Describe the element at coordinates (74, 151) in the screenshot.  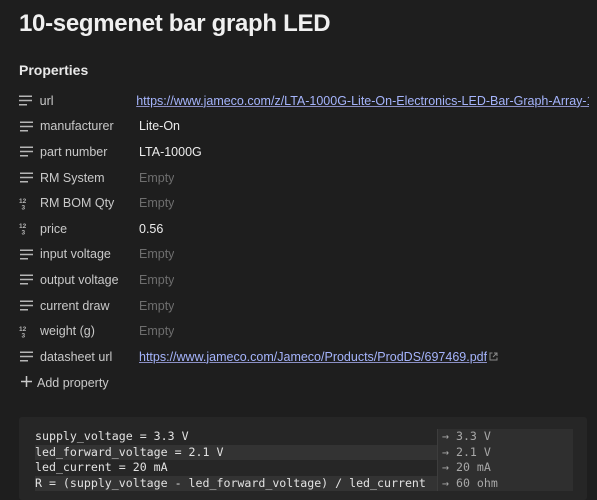
I see `property-name: part number` at that location.